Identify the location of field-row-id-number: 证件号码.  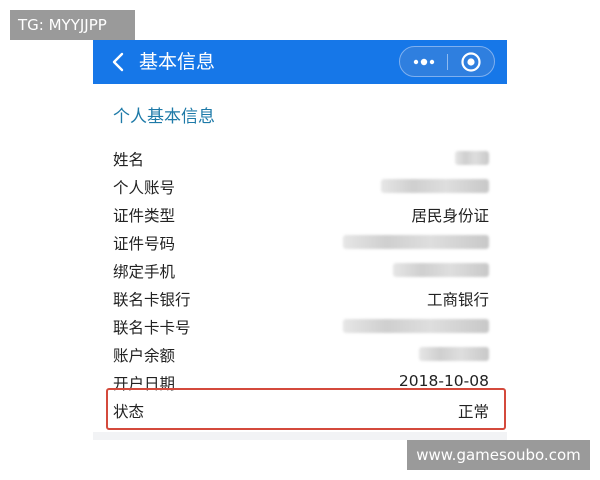
(301, 242).